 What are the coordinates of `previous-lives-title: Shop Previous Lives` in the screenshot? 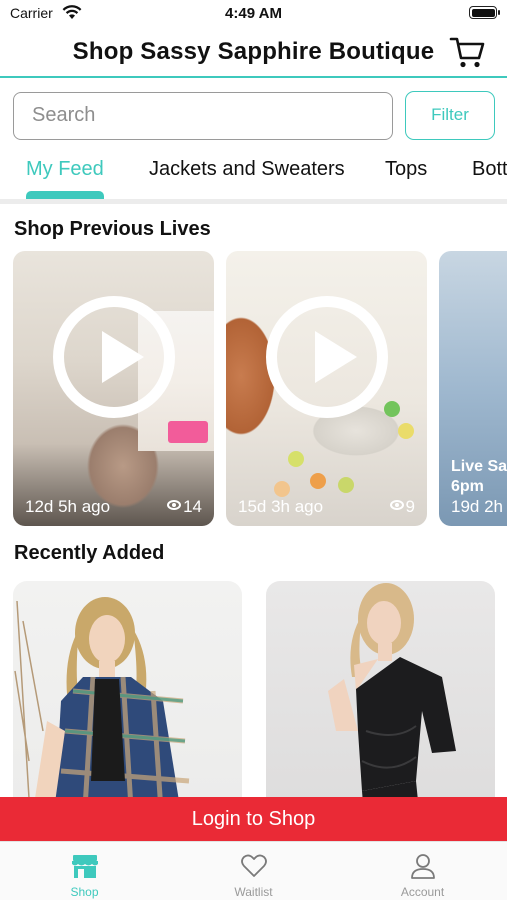 It's located at (112, 229).